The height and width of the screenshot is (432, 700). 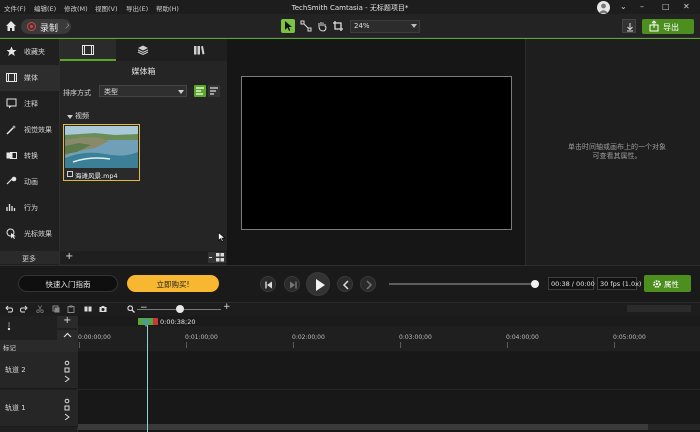 I want to click on step-back-button, so click(x=268, y=284).